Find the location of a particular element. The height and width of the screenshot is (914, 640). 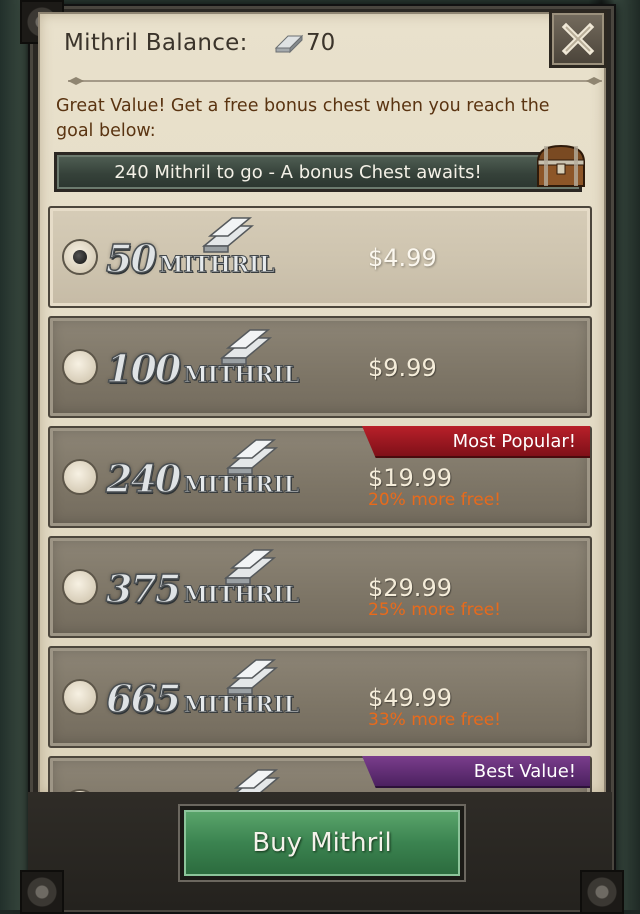

header-divider is located at coordinates (335, 81).